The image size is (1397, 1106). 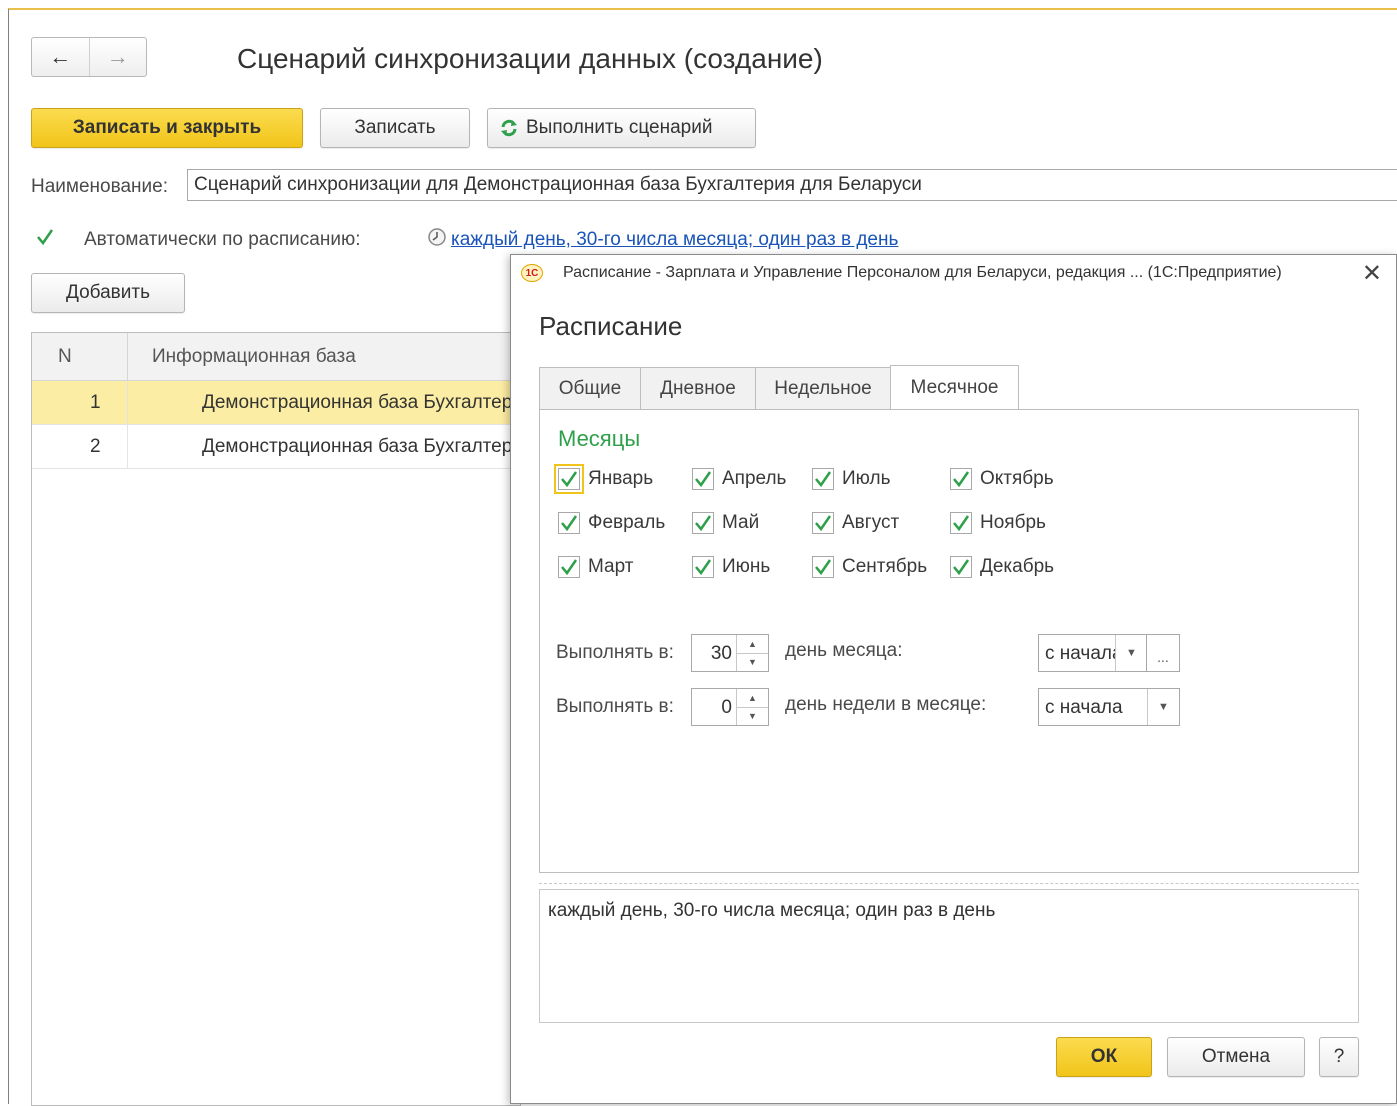 What do you see at coordinates (99, 186) in the screenshot?
I see `name-label: Наименование:` at bounding box center [99, 186].